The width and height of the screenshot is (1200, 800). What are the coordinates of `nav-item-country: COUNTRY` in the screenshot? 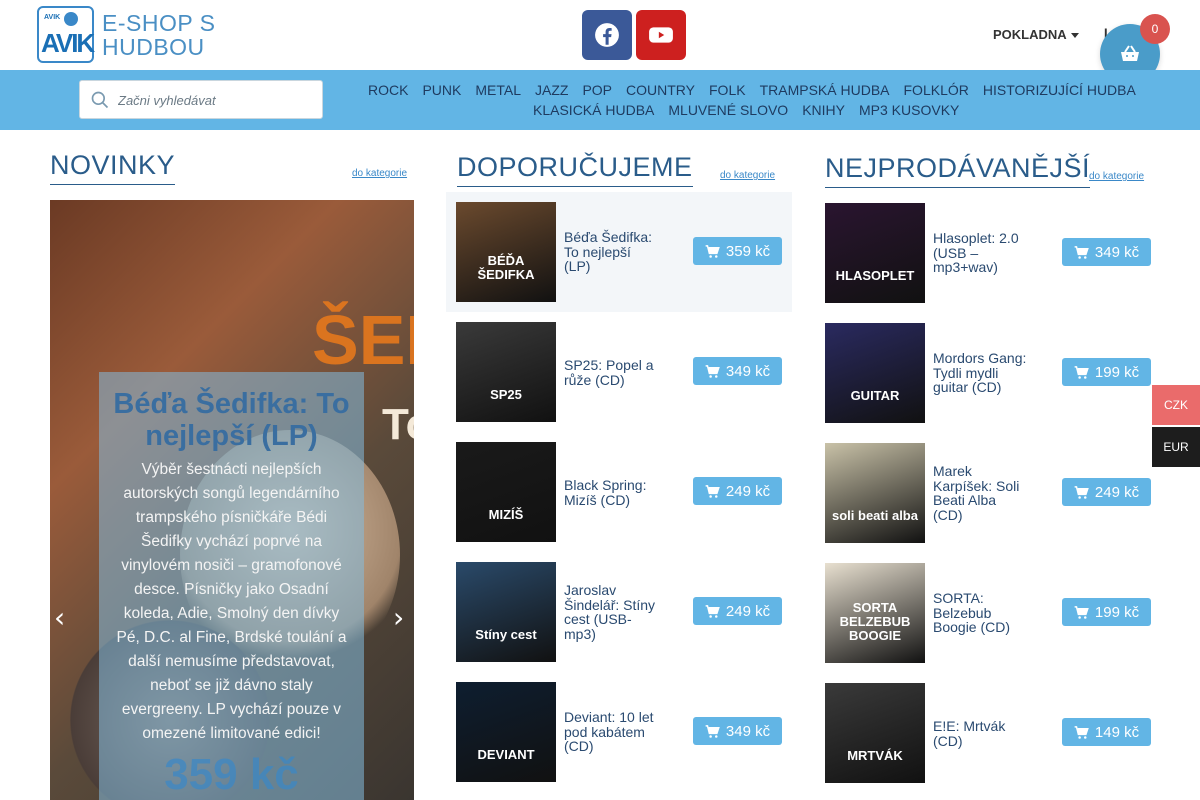 It's located at (660, 90).